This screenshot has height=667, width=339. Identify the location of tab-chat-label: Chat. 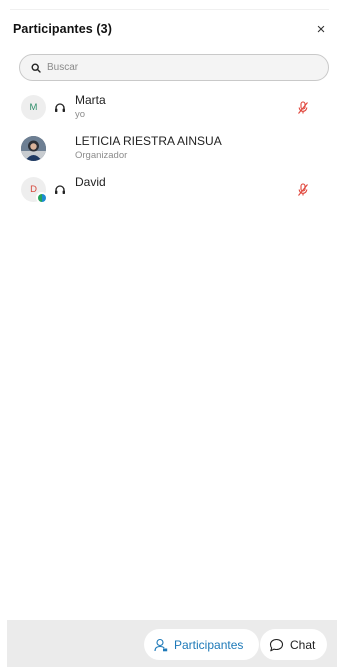
(303, 644).